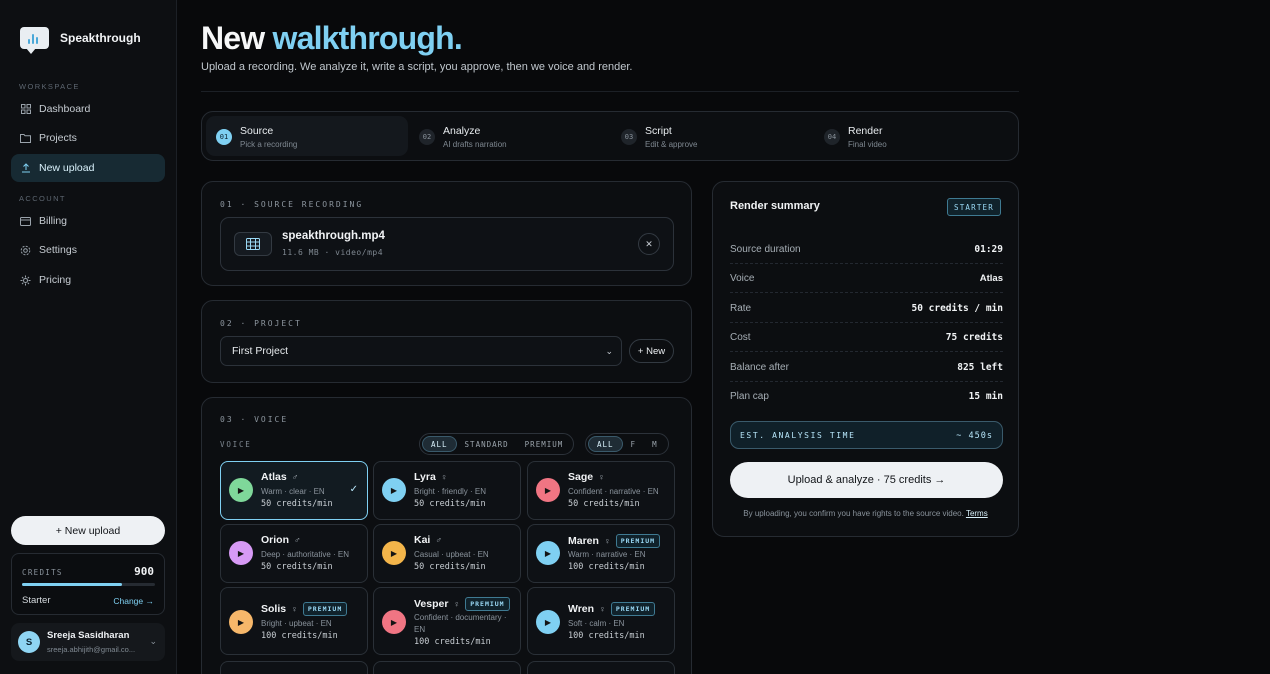  Describe the element at coordinates (649, 244) in the screenshot. I see `remove-file-button: ✕` at that location.